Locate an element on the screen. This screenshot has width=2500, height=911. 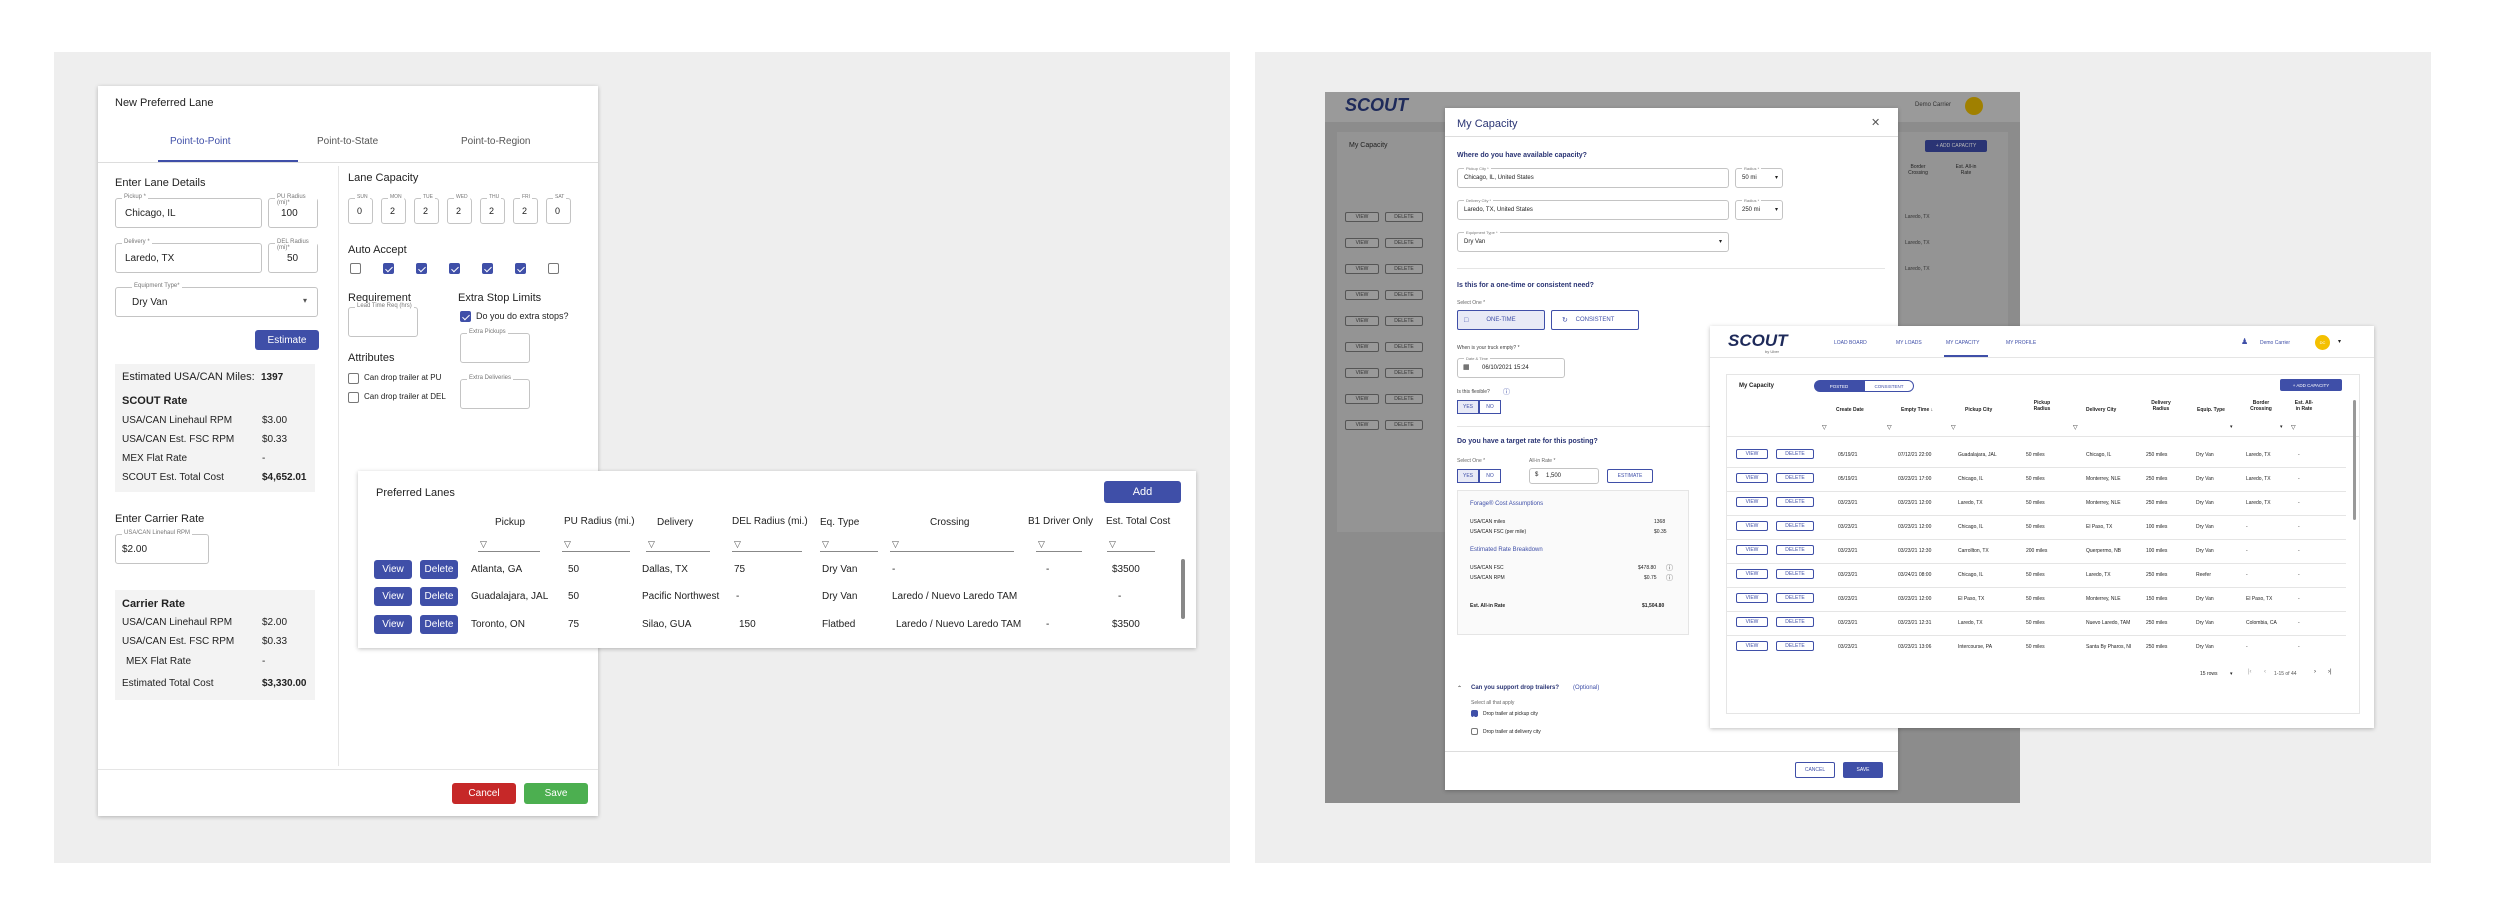
first-page-icon: |‹ is located at coordinates (2250, 672).